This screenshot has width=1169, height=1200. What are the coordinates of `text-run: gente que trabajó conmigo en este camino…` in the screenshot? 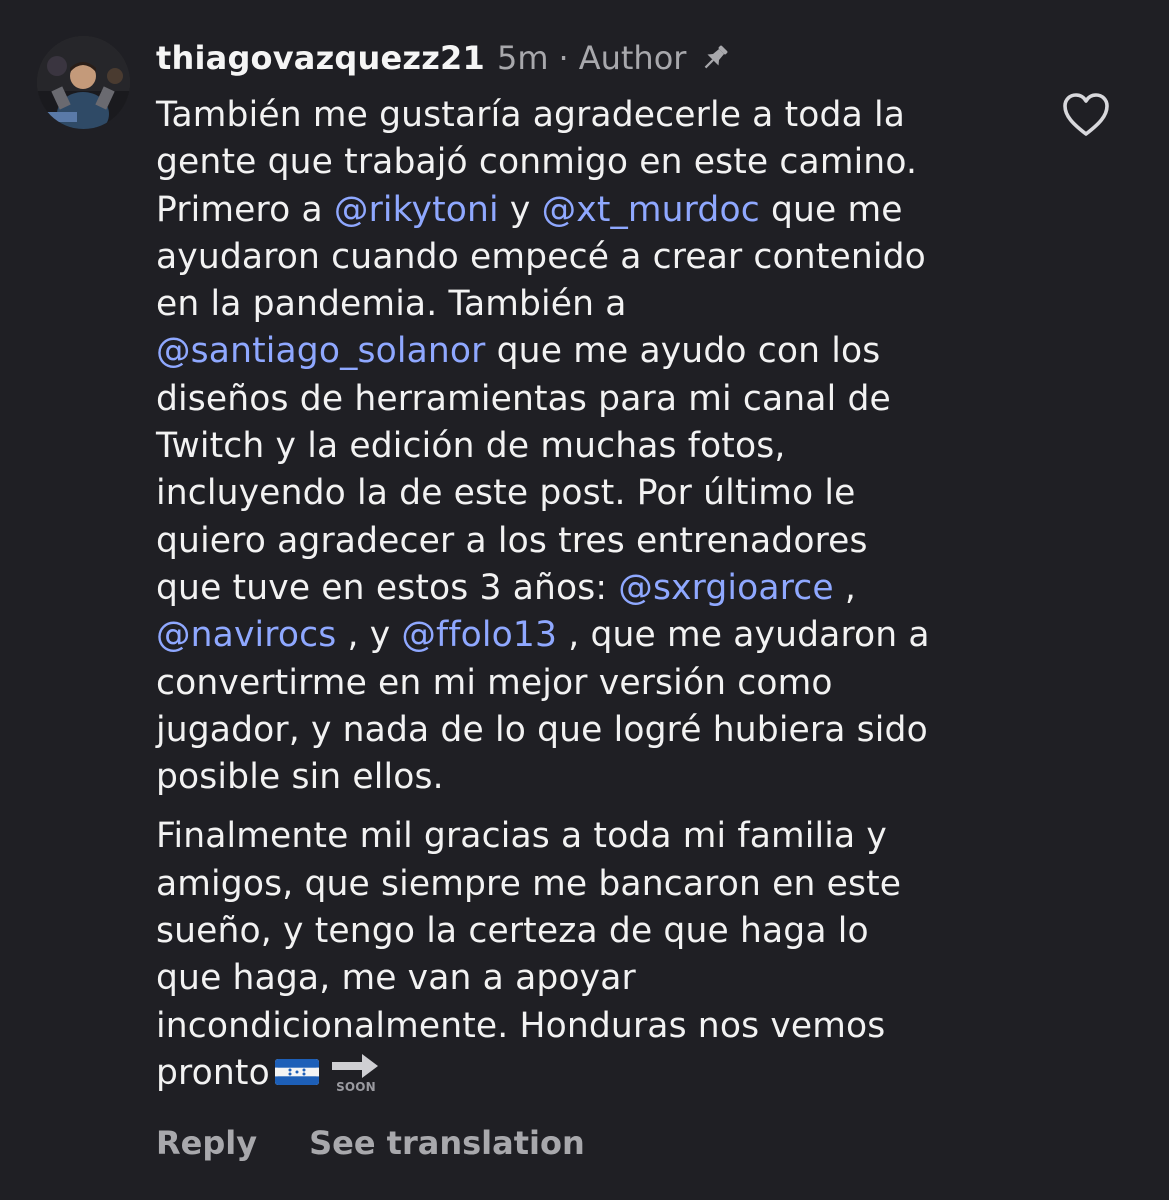 It's located at (537, 162).